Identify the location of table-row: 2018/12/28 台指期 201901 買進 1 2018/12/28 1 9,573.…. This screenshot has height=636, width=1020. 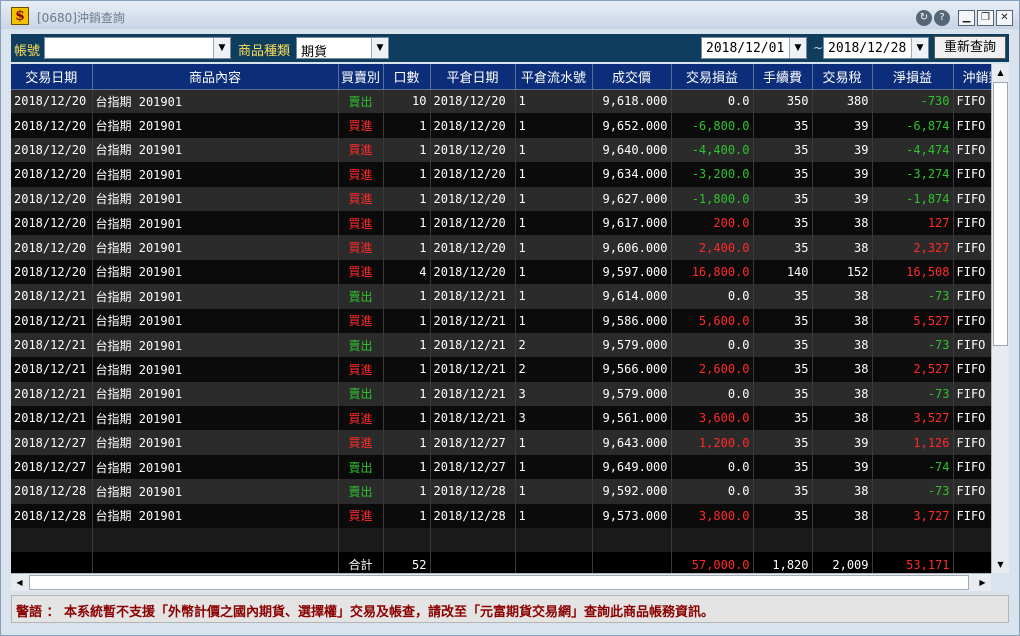
(501, 516).